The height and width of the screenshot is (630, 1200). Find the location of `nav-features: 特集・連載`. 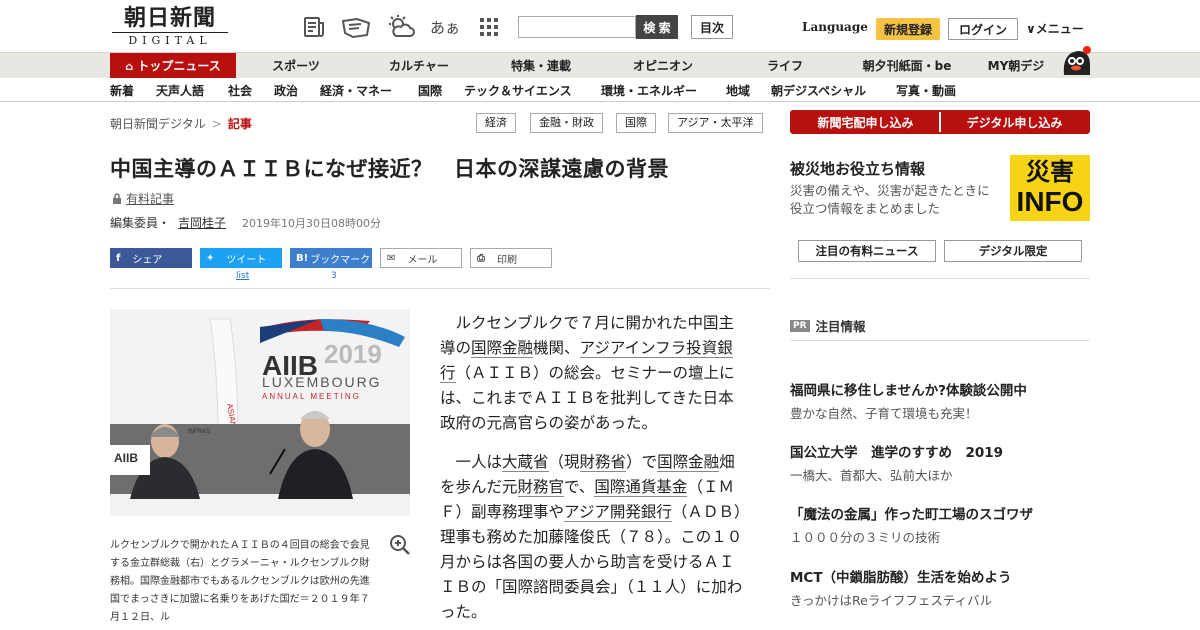

nav-features: 特集・連載 is located at coordinates (541, 66).